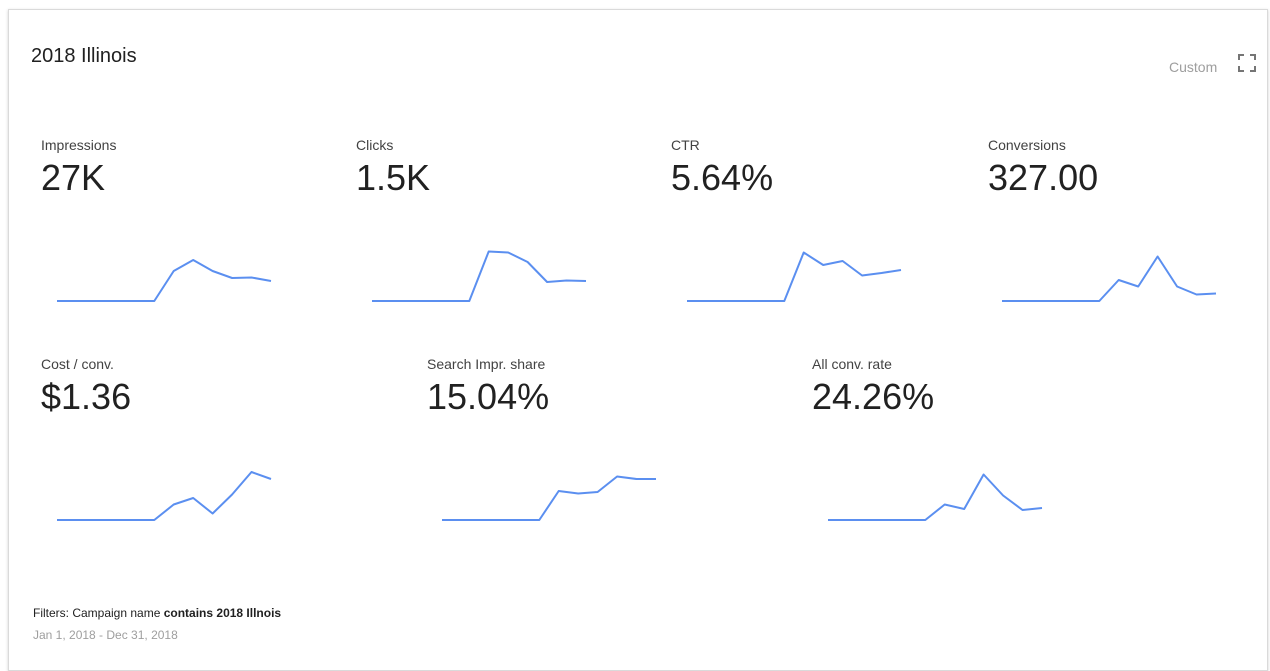  What do you see at coordinates (488, 396) in the screenshot?
I see `metric-value: 15.04%` at bounding box center [488, 396].